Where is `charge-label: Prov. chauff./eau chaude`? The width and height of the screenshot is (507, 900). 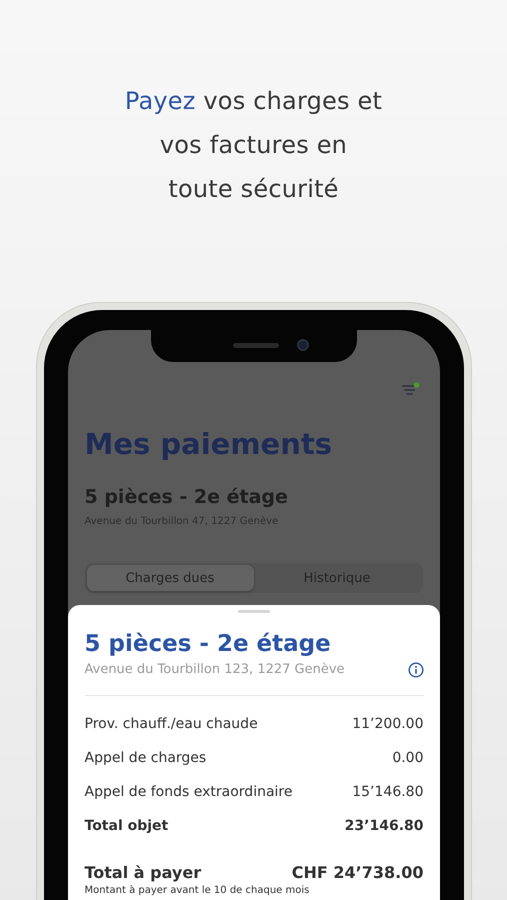
charge-label: Prov. chauff./eau chaude is located at coordinates (171, 724).